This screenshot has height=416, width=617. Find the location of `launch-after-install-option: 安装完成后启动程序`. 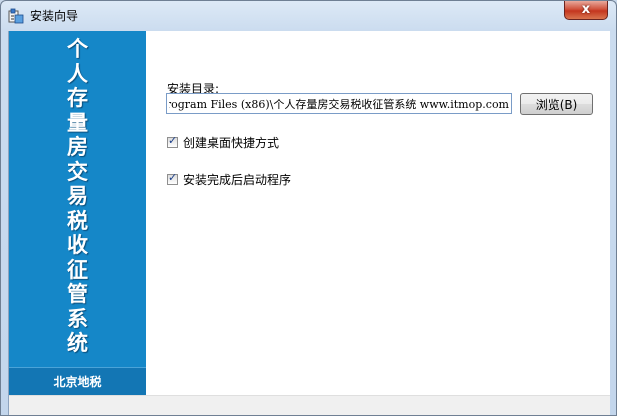

launch-after-install-option: 安装完成后启动程序 is located at coordinates (229, 179).